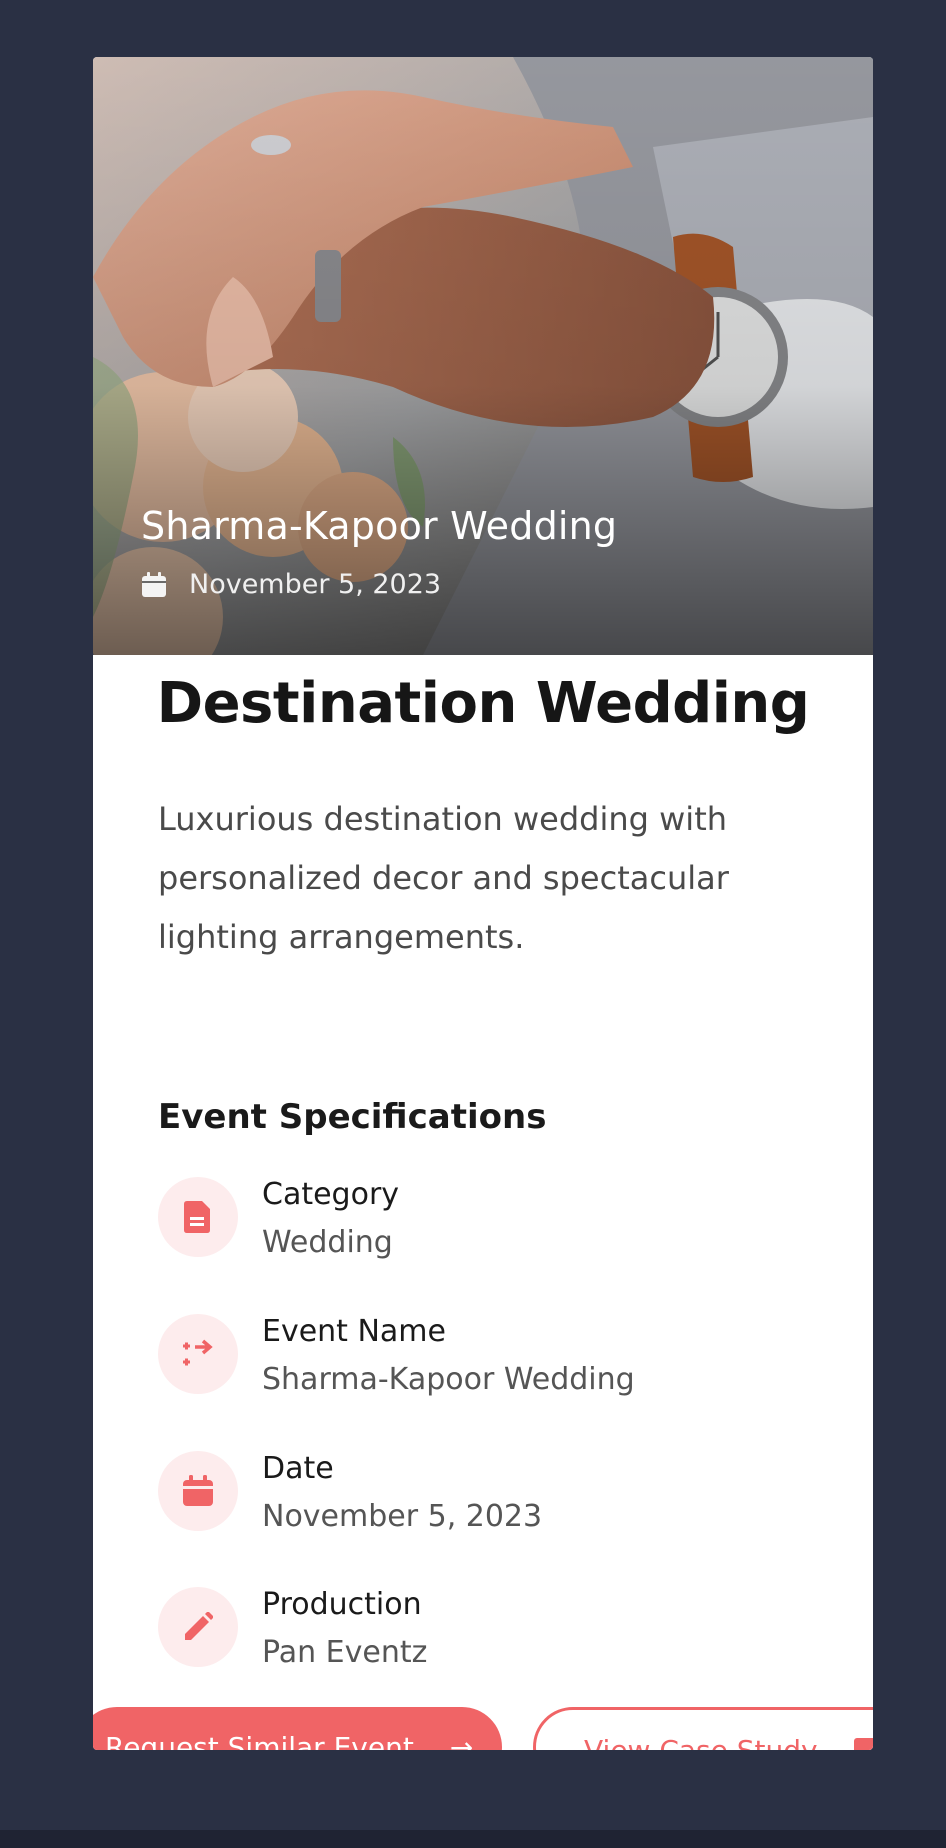 The width and height of the screenshot is (946, 1848). Describe the element at coordinates (863, 1744) in the screenshot. I see `book-icon` at that location.